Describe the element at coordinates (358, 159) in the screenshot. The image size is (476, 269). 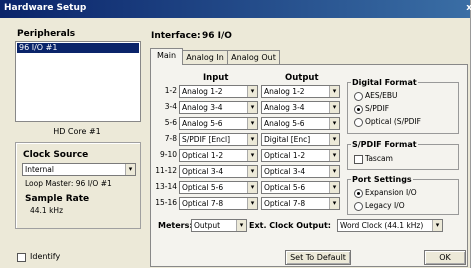
I see `tascam-checkbox` at that location.